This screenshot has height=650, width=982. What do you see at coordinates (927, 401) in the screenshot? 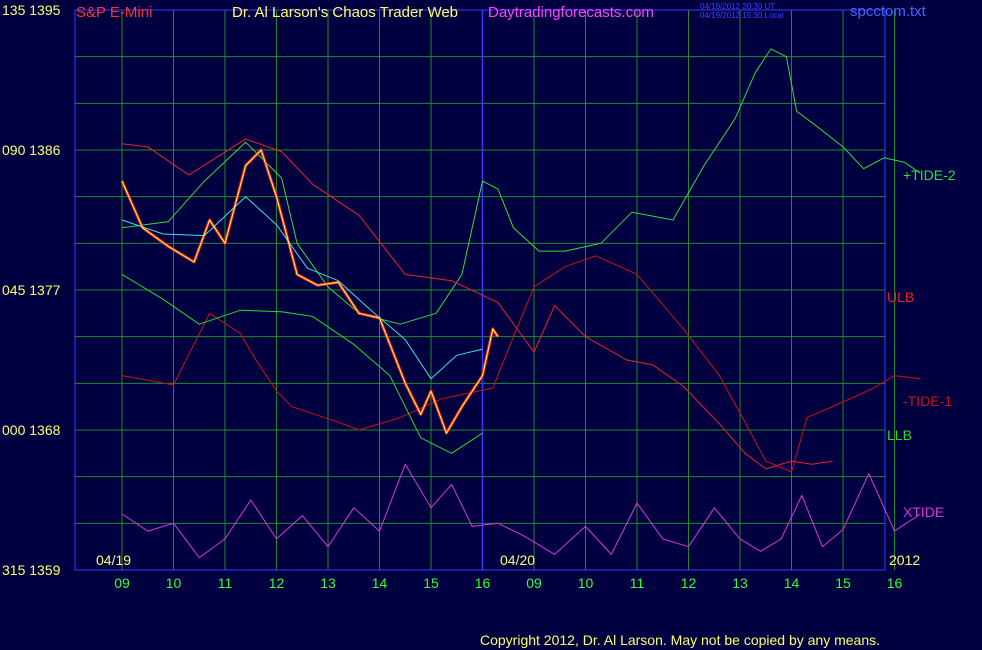
I see `legend-tide1: -TIDE-1` at bounding box center [927, 401].